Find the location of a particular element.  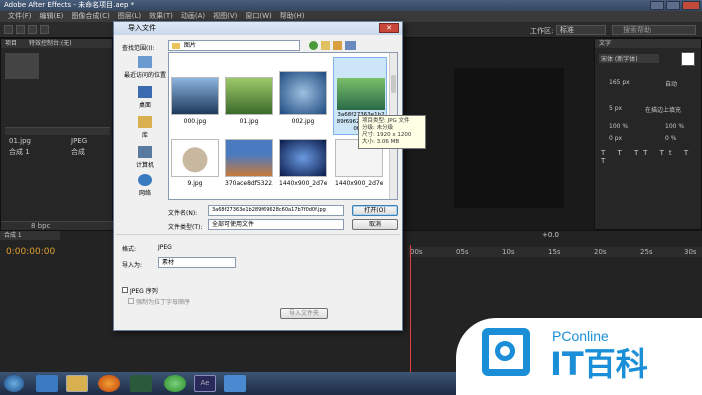

file-thumbnail: 002.jpg is located at coordinates (303, 98).